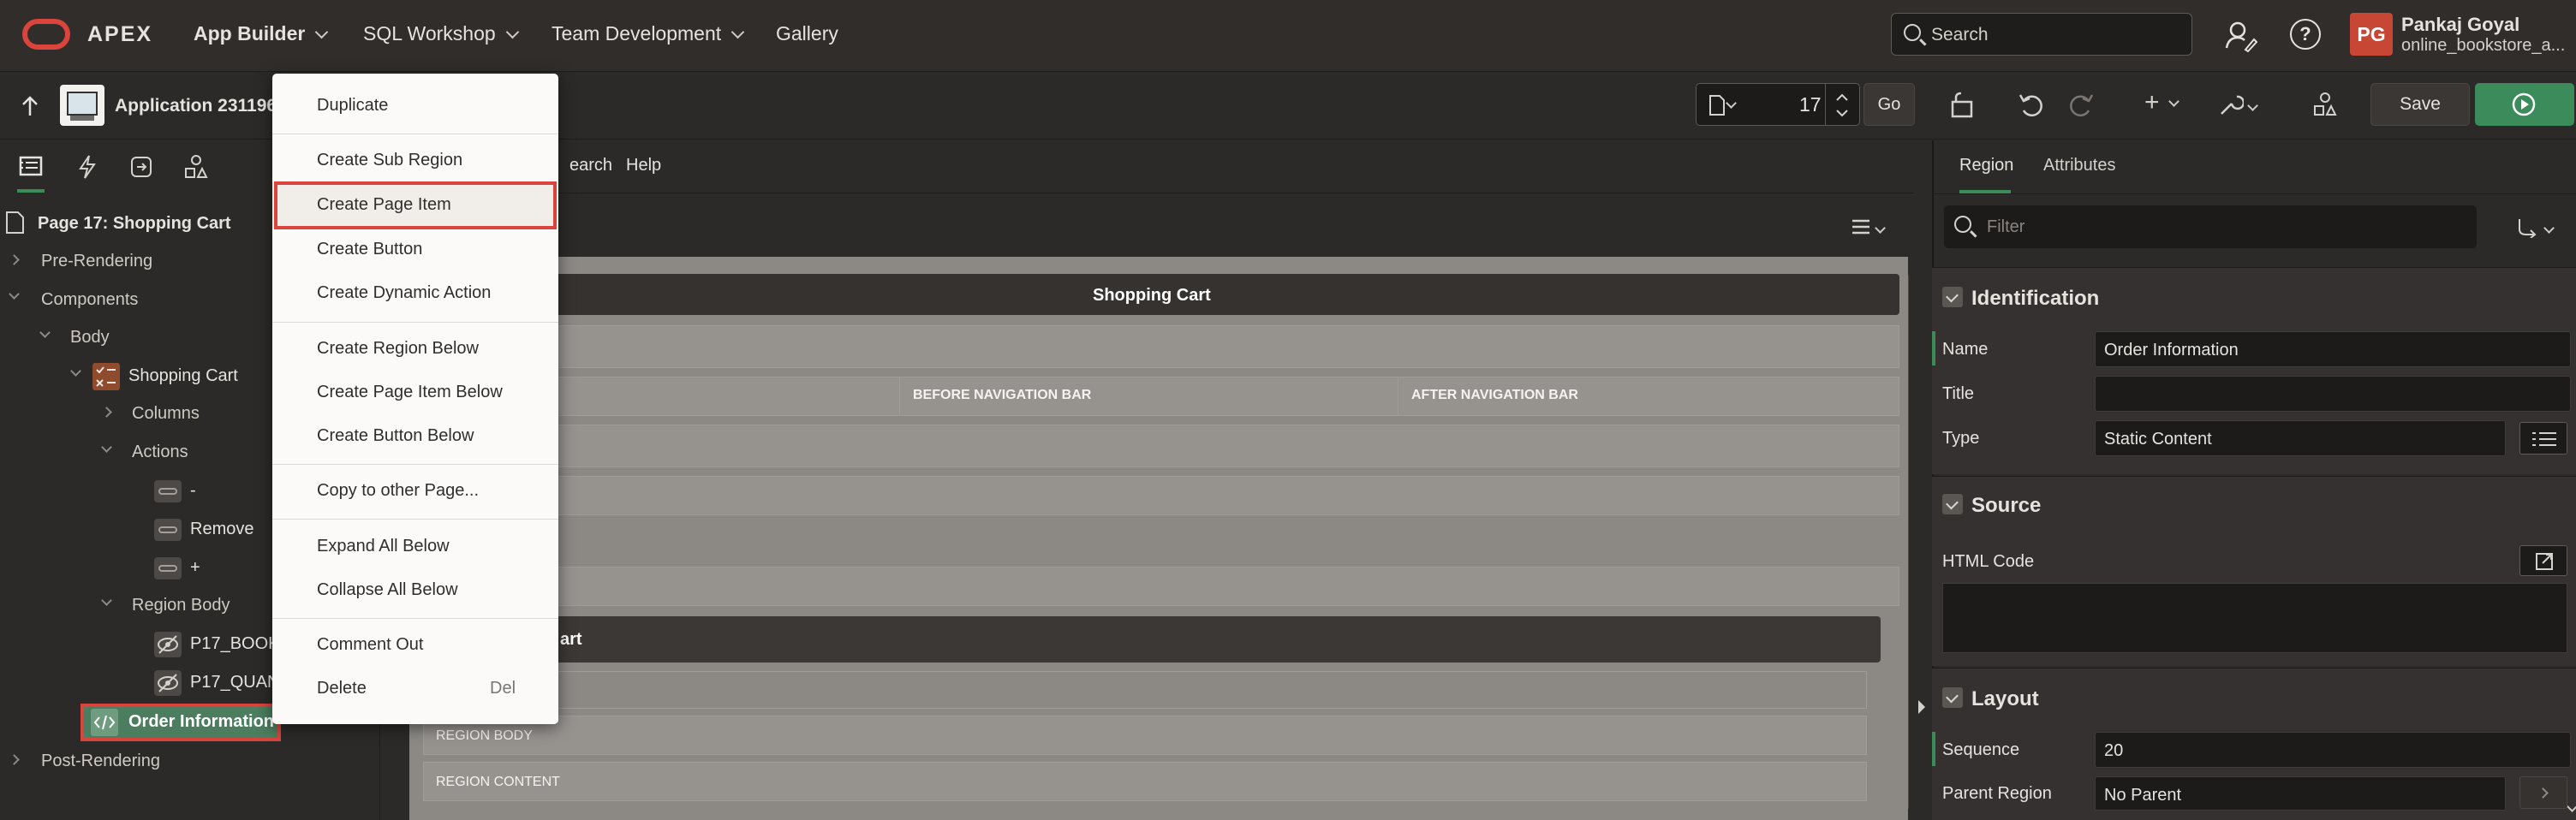 This screenshot has width=2576, height=820. Describe the element at coordinates (222, 529) in the screenshot. I see `tree-action-remove: Remove` at that location.